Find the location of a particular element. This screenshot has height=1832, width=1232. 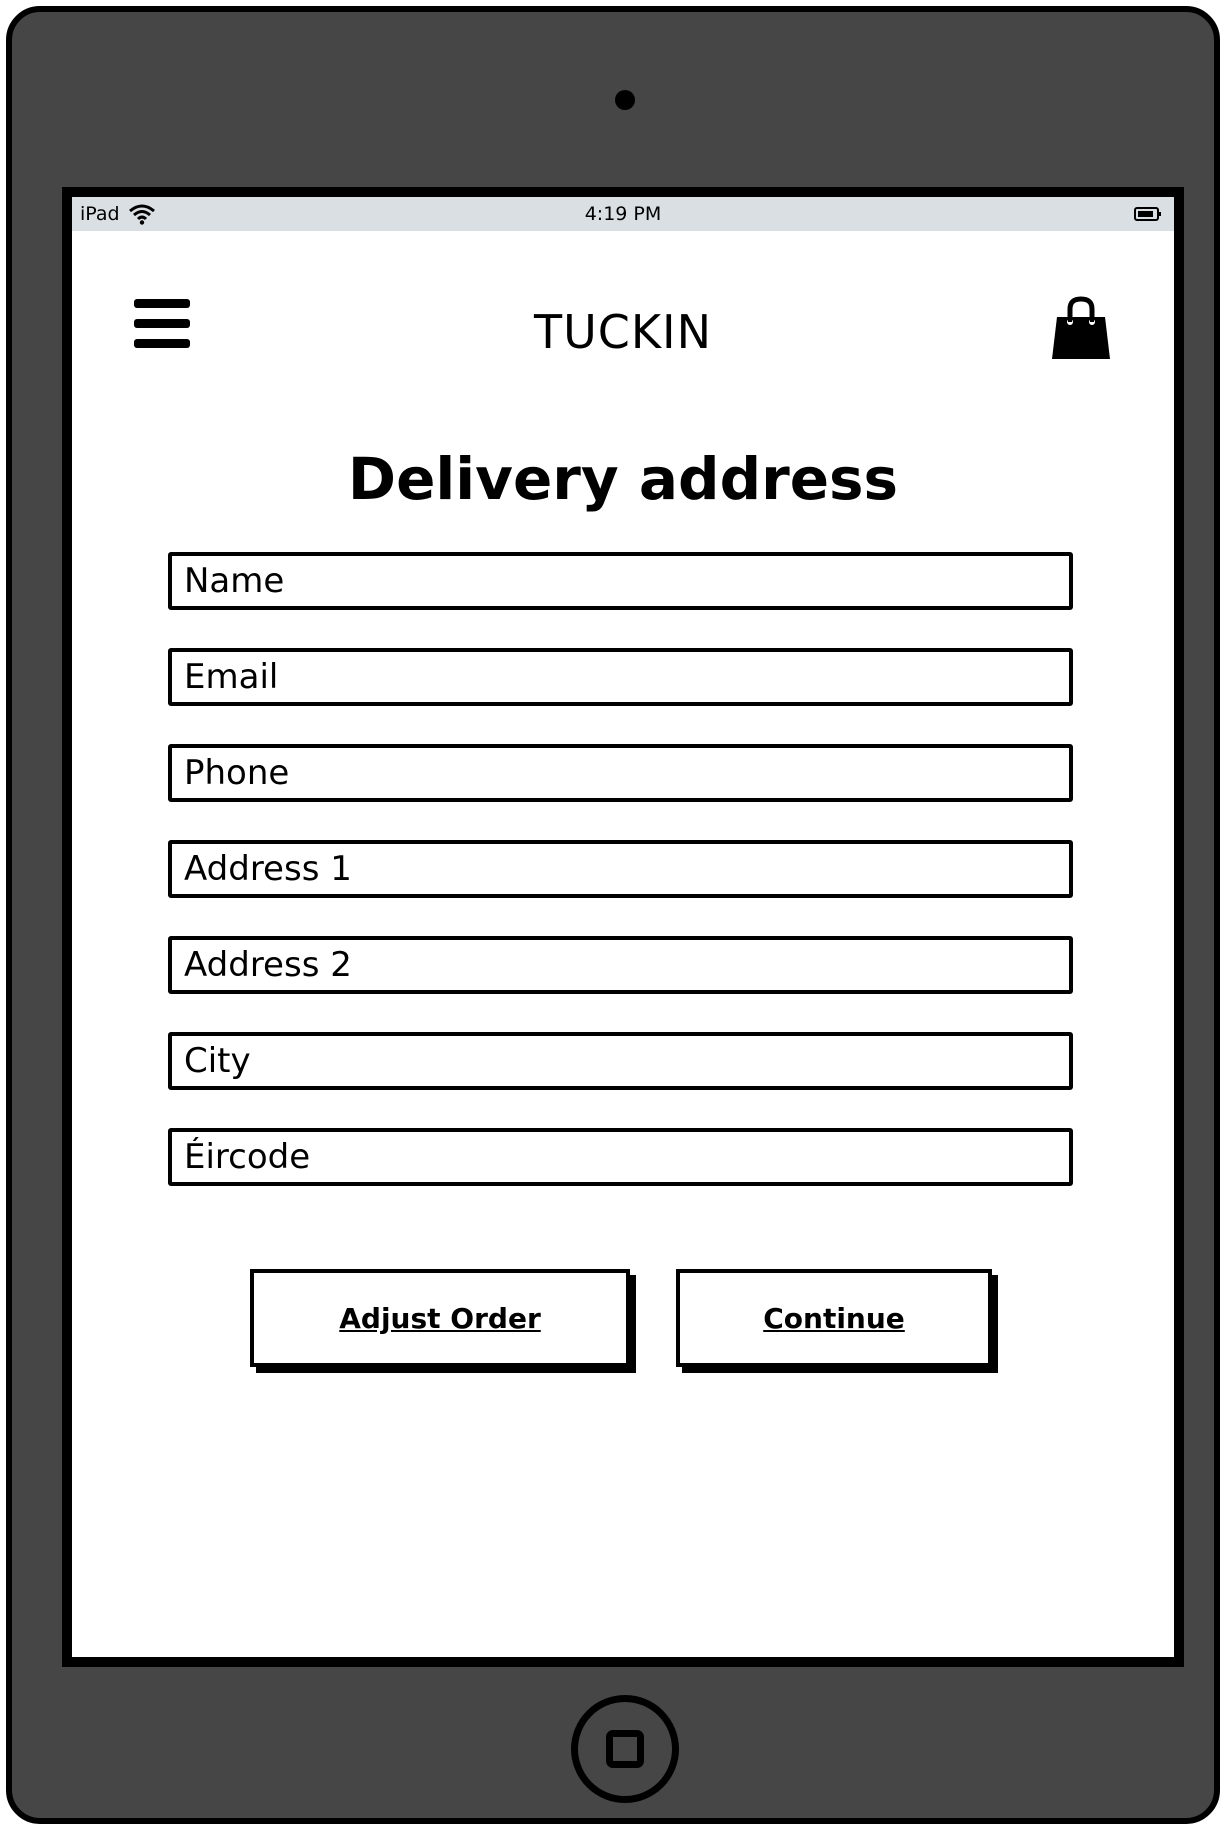

adjust-order-button: Adjust Order is located at coordinates (440, 1318).